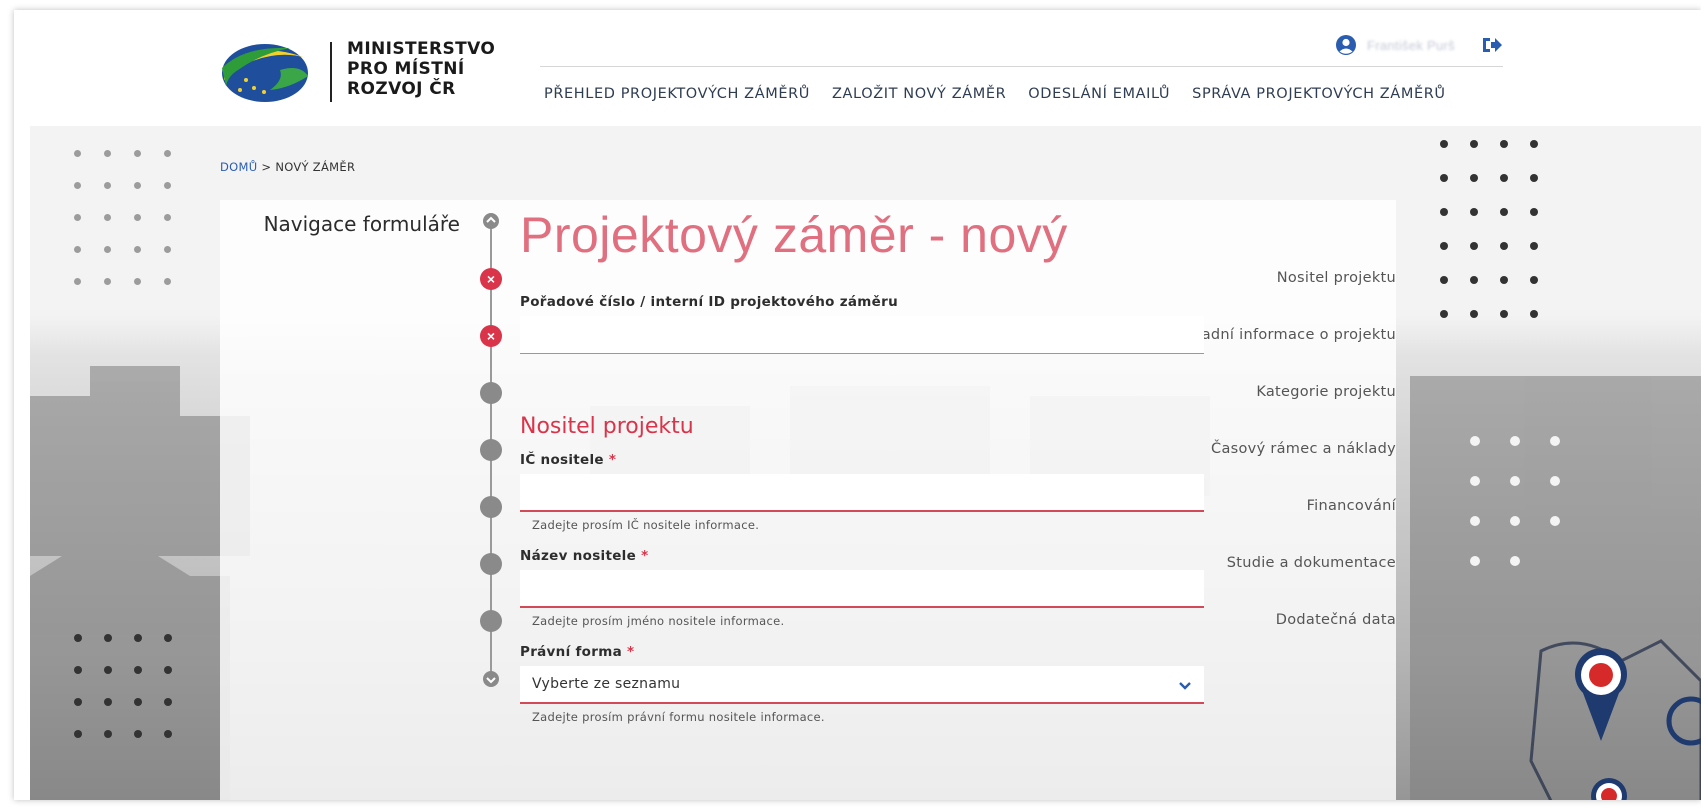  I want to click on ic-label: IČ nositele *, so click(568, 460).